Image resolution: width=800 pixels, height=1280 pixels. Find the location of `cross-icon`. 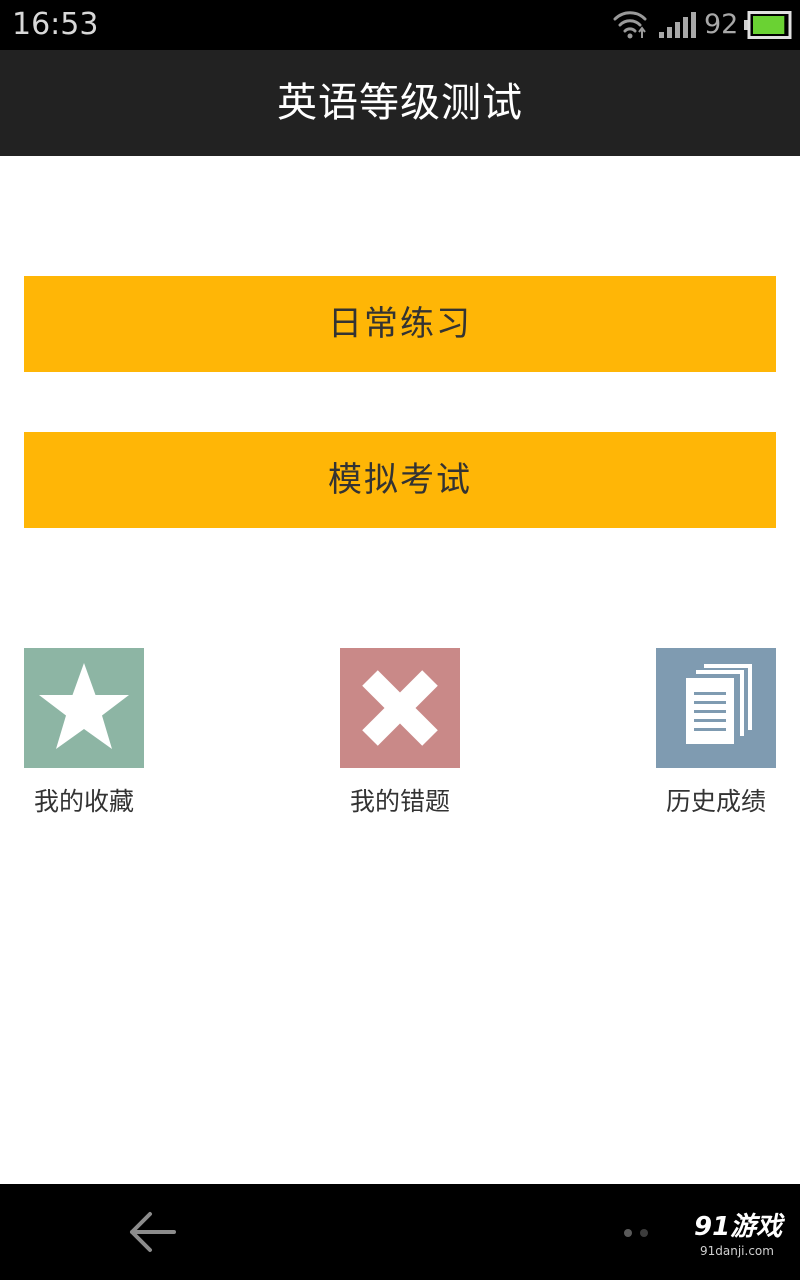

cross-icon is located at coordinates (400, 708).